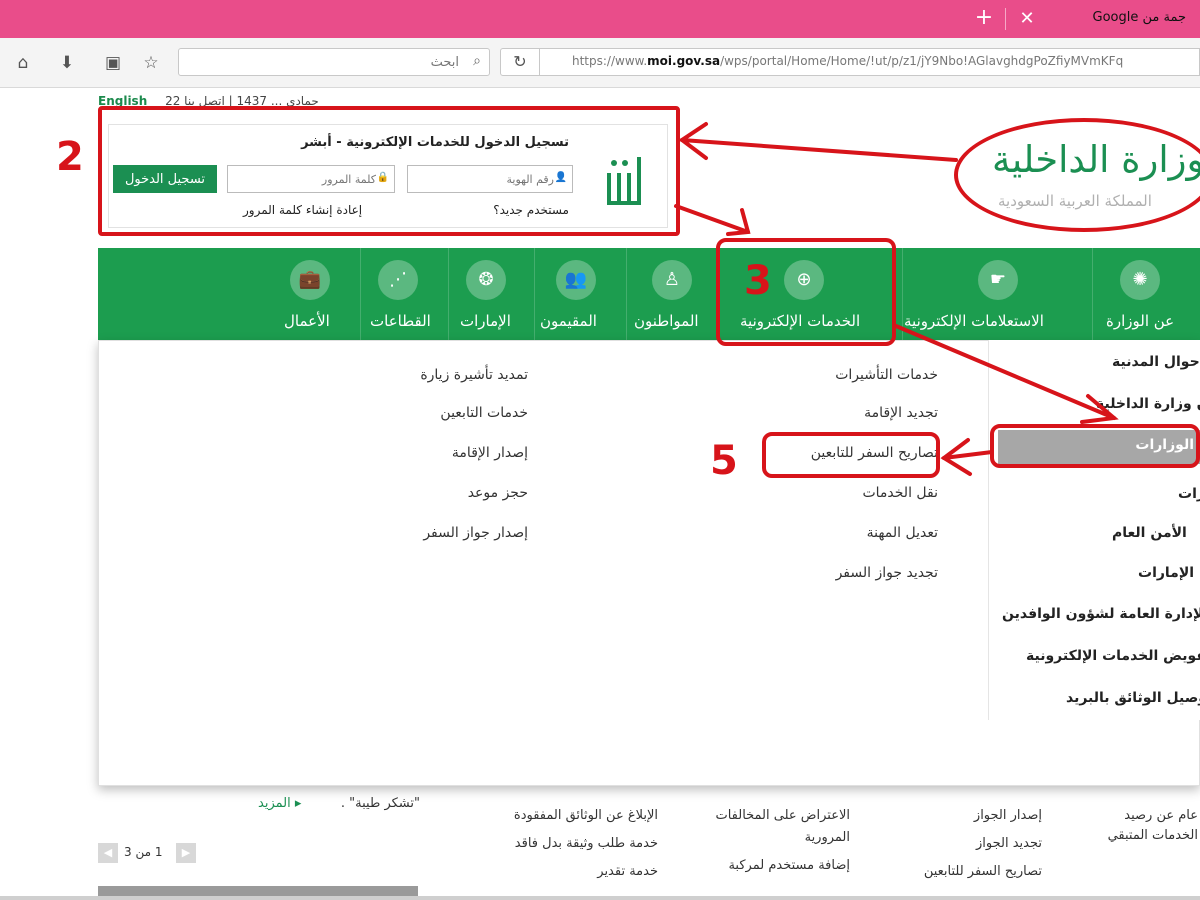 The image size is (1200, 900). Describe the element at coordinates (113, 63) in the screenshot. I see `library-icon: ▣` at that location.